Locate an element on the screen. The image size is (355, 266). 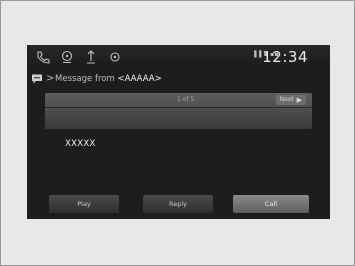
screen-header: > Message from <AAAAA> is located at coordinates (178, 80).